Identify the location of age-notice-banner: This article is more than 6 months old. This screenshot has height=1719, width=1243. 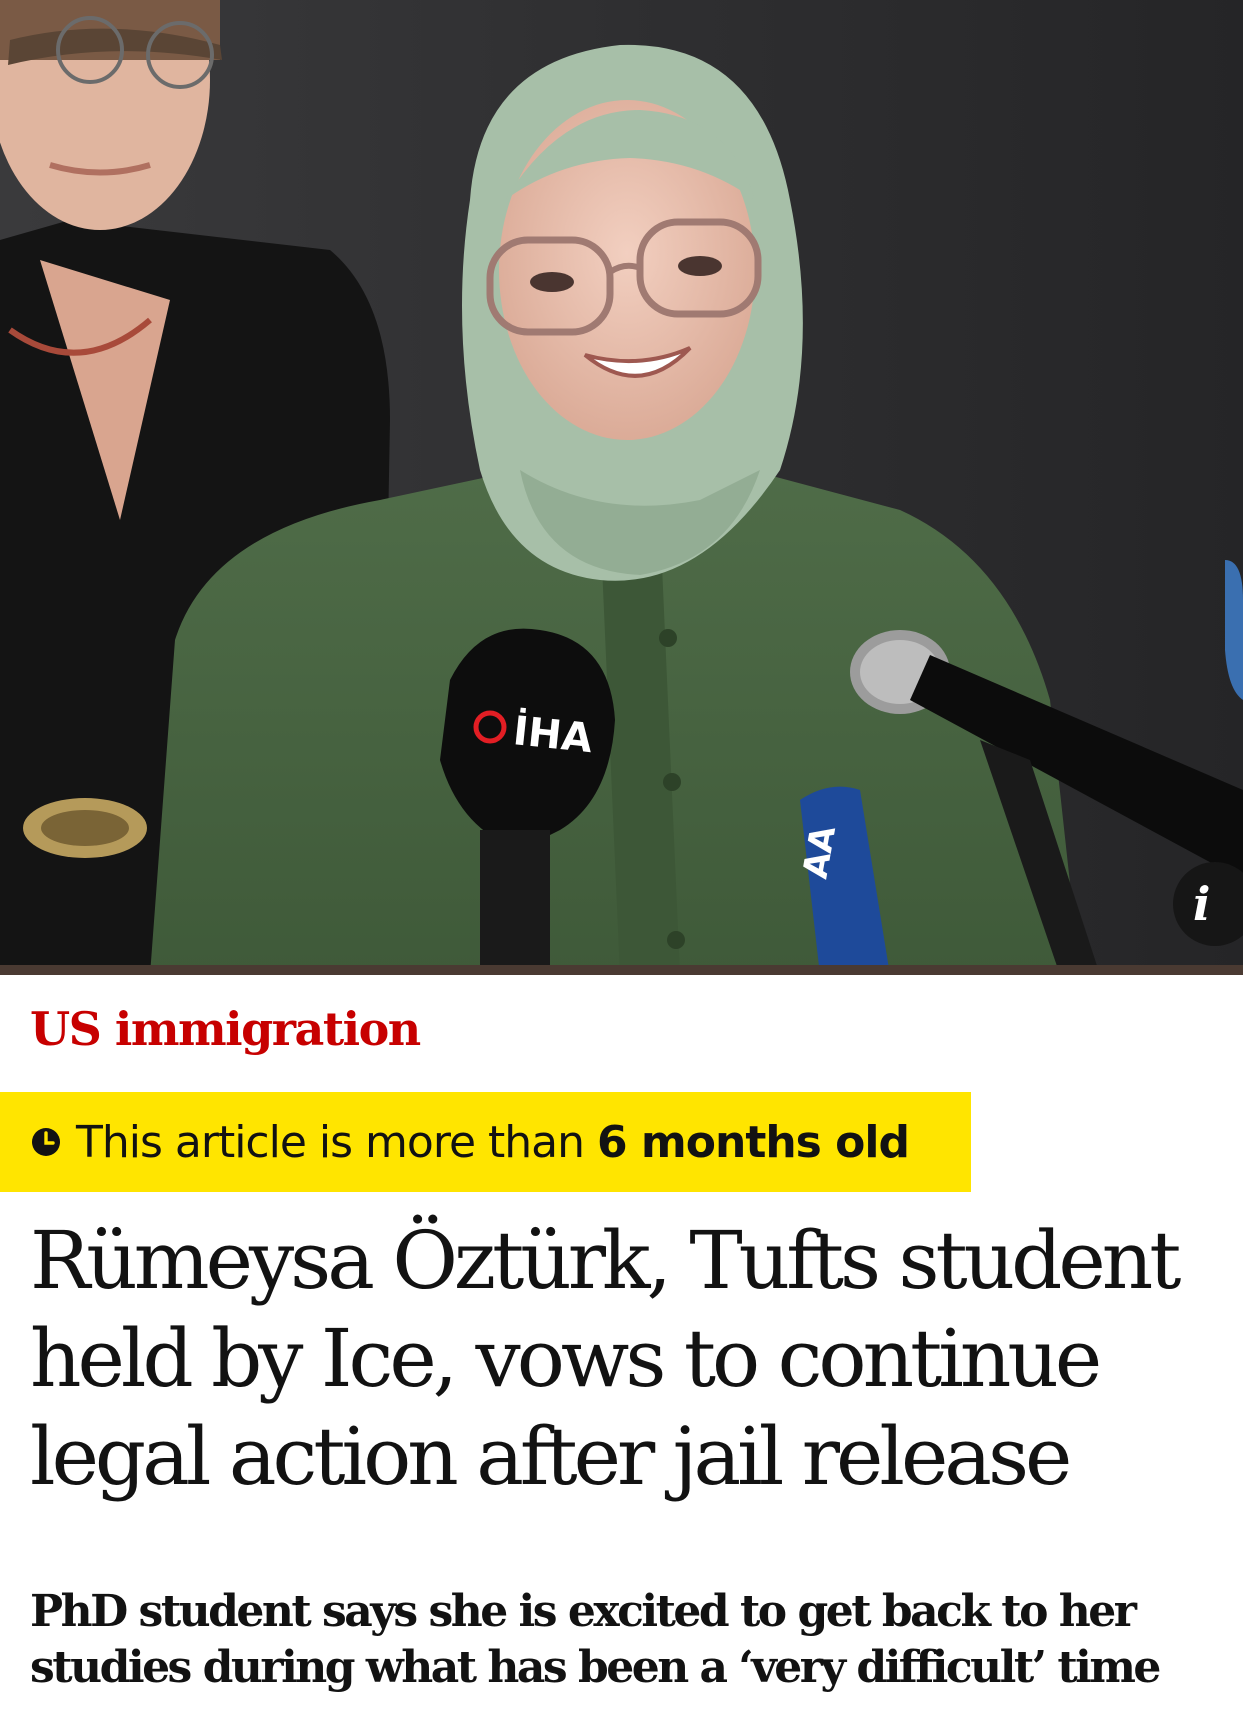
(485, 1142).